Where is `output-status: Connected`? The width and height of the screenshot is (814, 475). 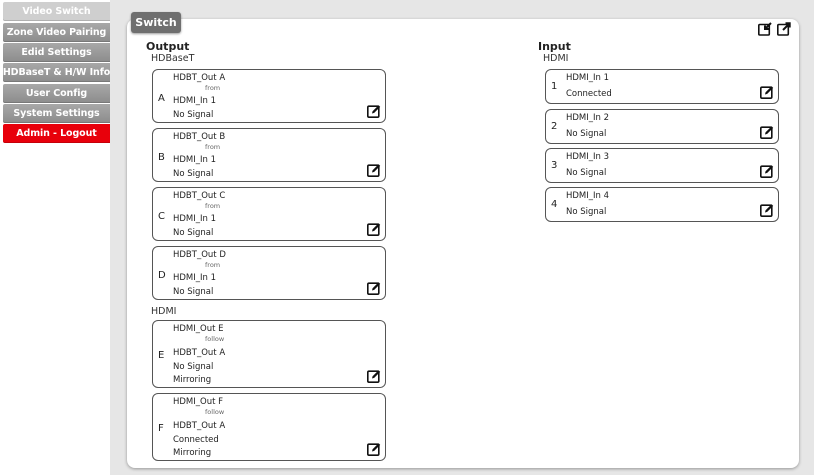 output-status: Connected is located at coordinates (196, 440).